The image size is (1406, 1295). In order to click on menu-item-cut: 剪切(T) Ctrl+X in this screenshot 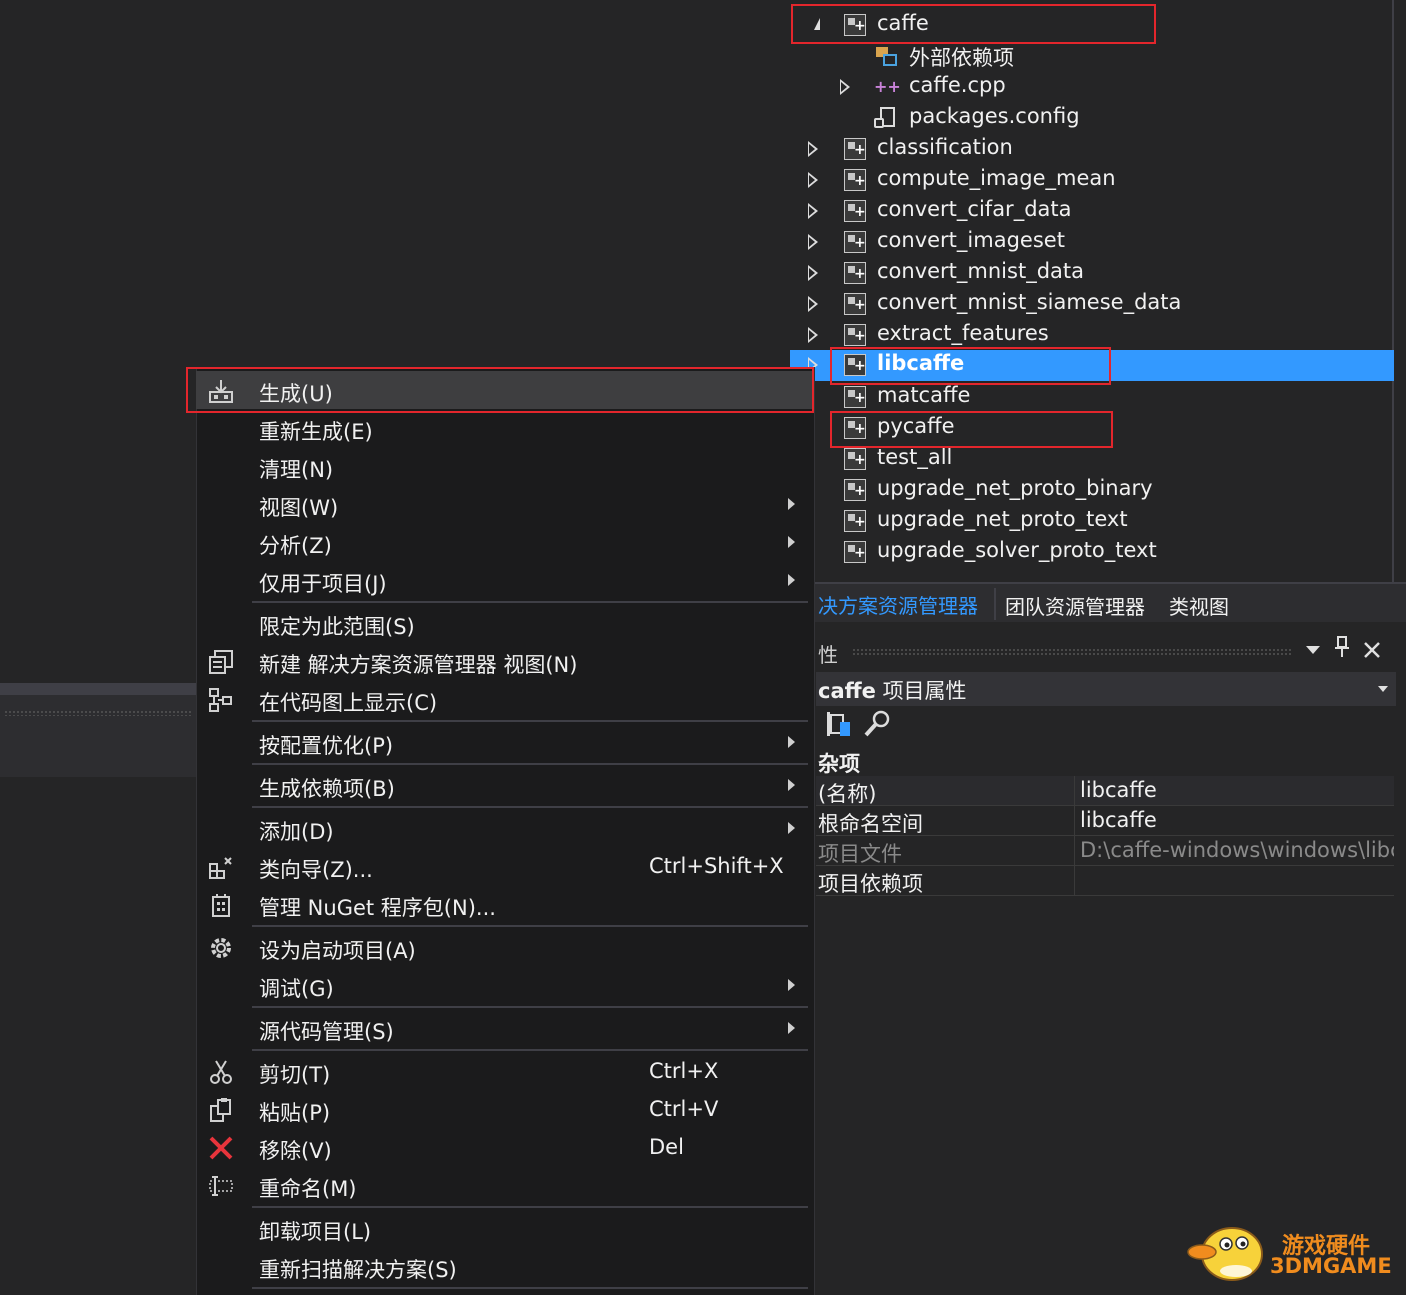, I will do `click(504, 1071)`.